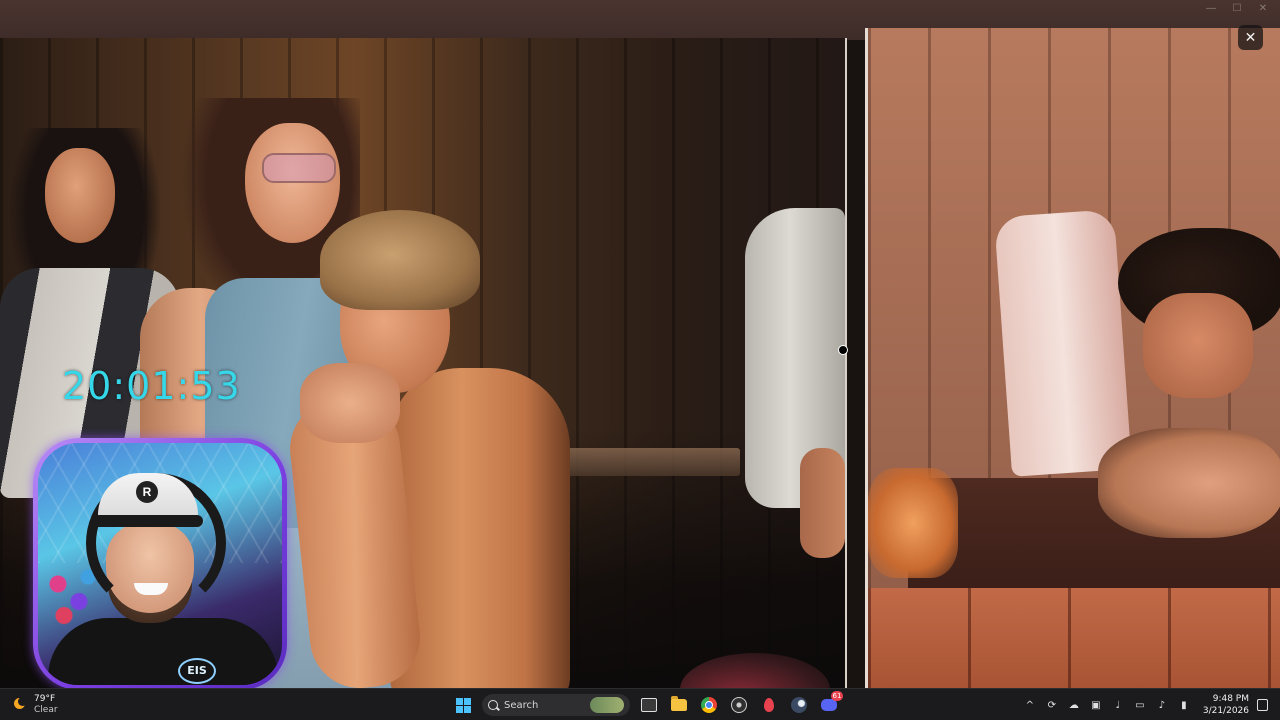  I want to click on search-label: Search, so click(521, 705).